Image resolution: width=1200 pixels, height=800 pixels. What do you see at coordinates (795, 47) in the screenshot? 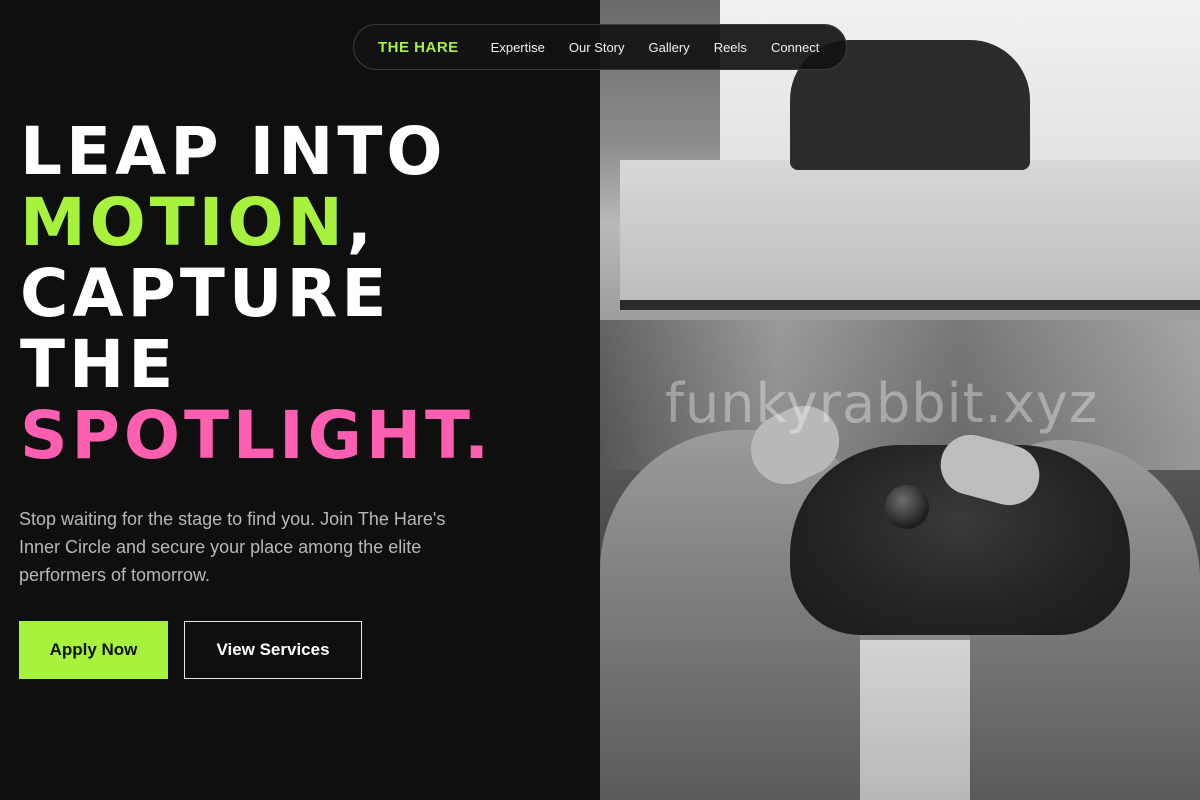
I see `nav-link-connect: Connect` at bounding box center [795, 47].